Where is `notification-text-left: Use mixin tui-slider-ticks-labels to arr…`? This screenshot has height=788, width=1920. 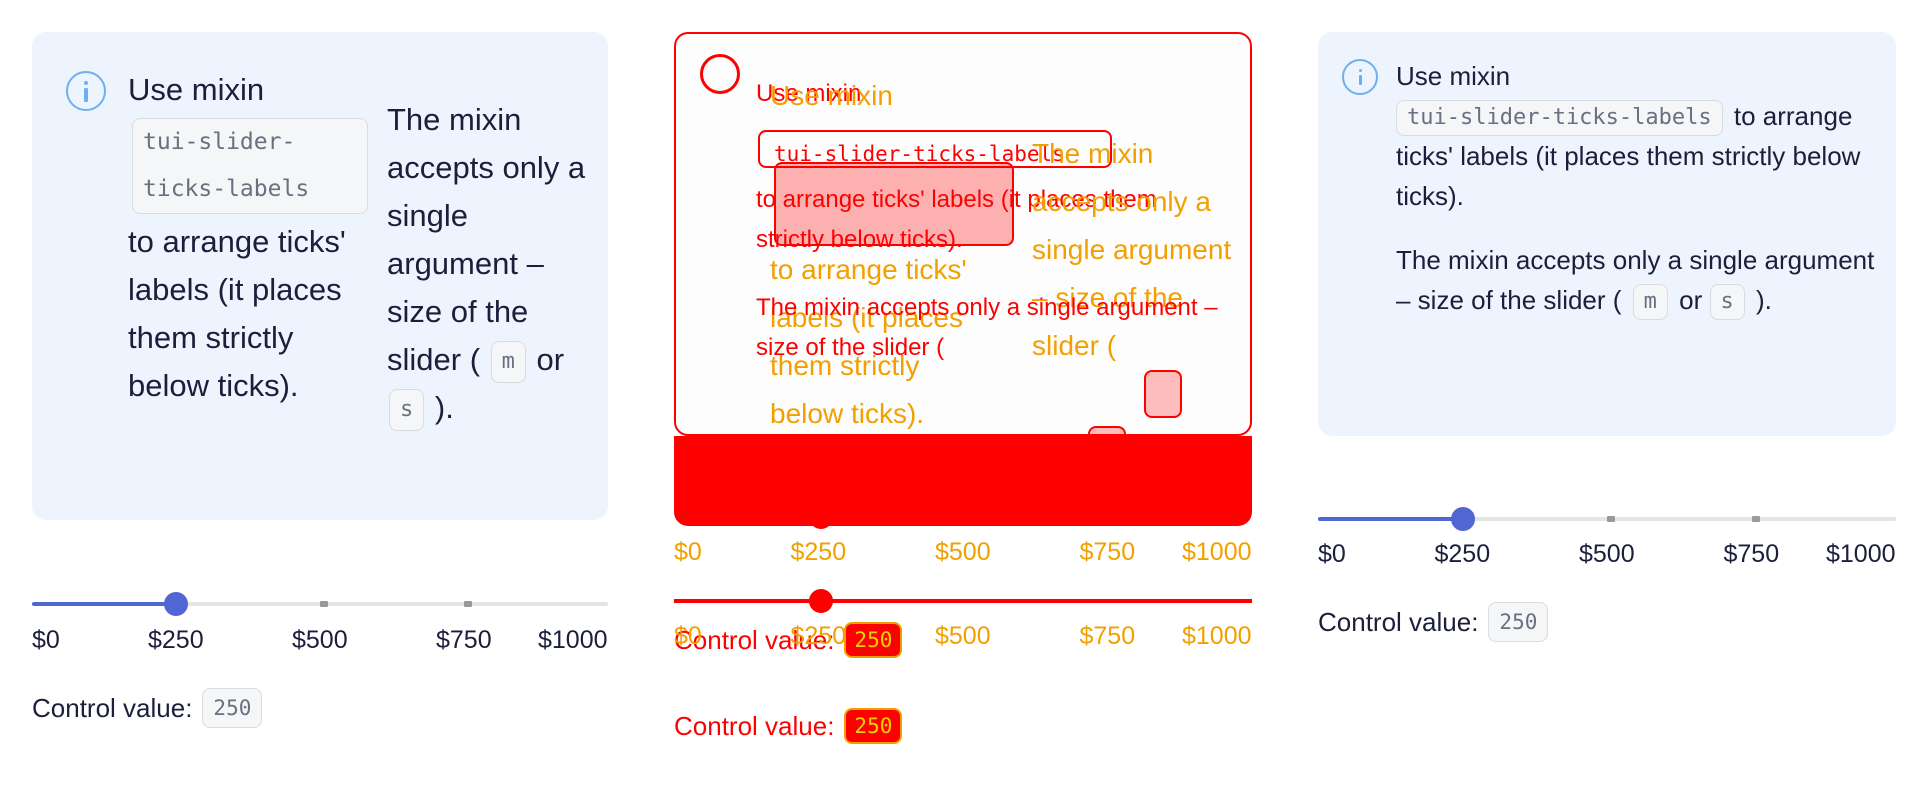 notification-text-left: Use mixin tui-slider-ticks-labels to arr… is located at coordinates (248, 238).